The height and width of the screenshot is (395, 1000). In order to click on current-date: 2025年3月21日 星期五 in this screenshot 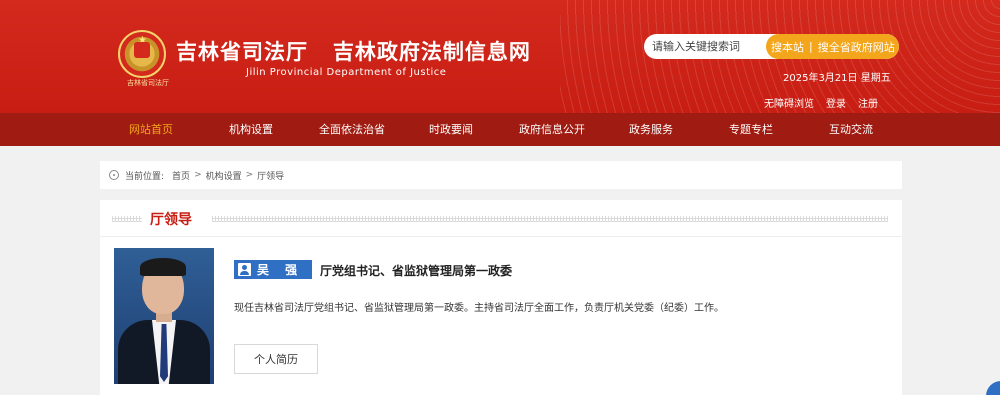, I will do `click(837, 78)`.